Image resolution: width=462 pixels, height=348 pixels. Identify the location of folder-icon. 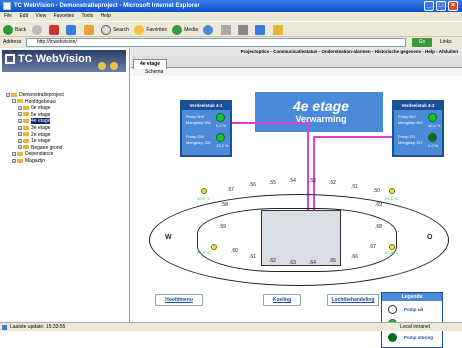
(277, 29).